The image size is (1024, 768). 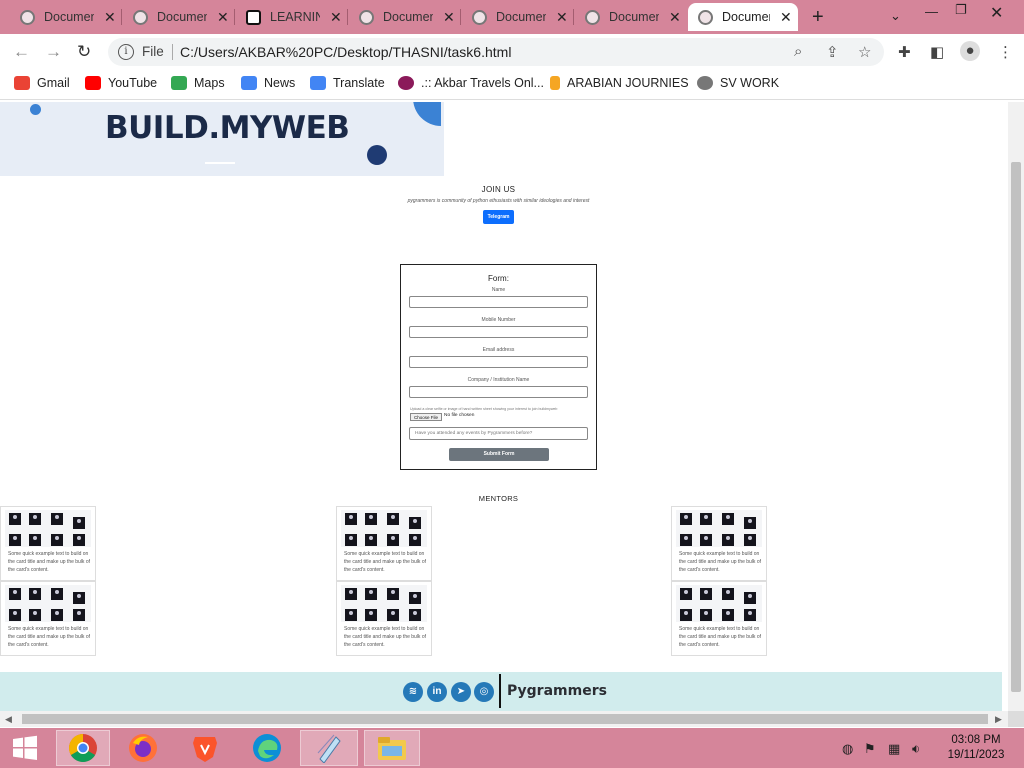 I want to click on clock-time: 03:08 PM, so click(x=976, y=740).